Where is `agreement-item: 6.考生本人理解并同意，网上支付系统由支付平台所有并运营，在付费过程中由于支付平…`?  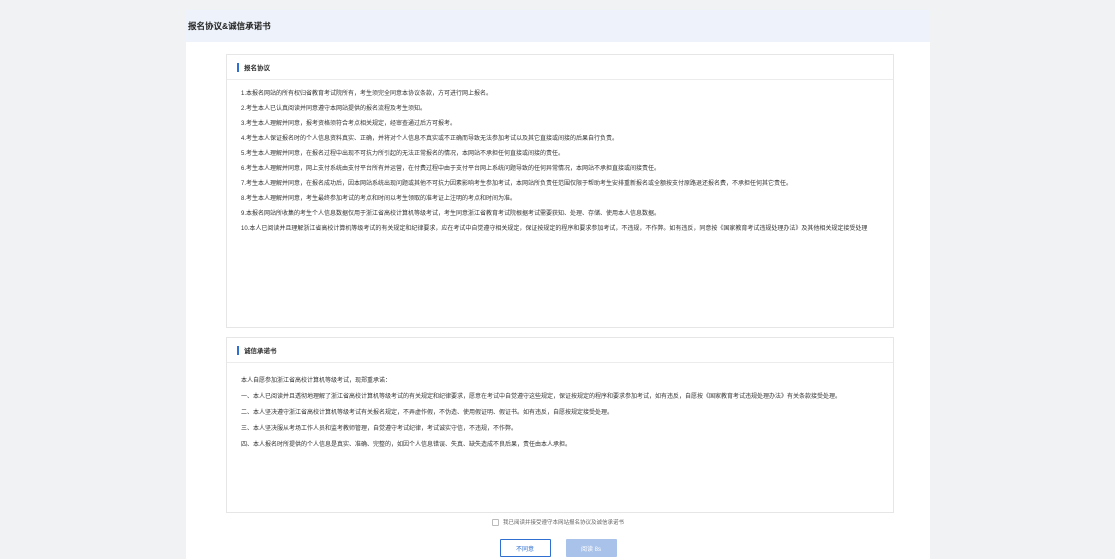 agreement-item: 6.考生本人理解并同意，网上支付系统由支付平台所有并运营，在付费过程中由于支付平… is located at coordinates (451, 169).